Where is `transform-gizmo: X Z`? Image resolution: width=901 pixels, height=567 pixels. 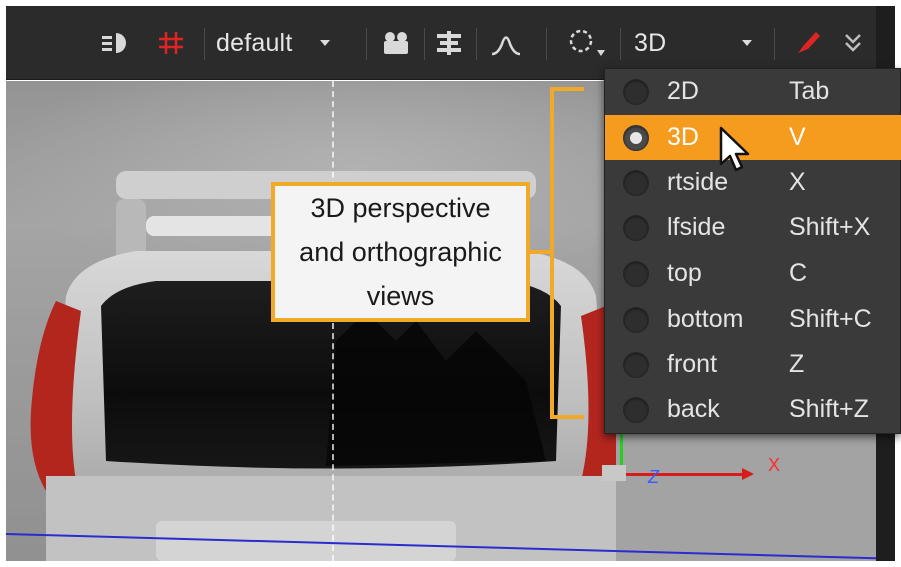
transform-gizmo: X Z is located at coordinates (702, 466).